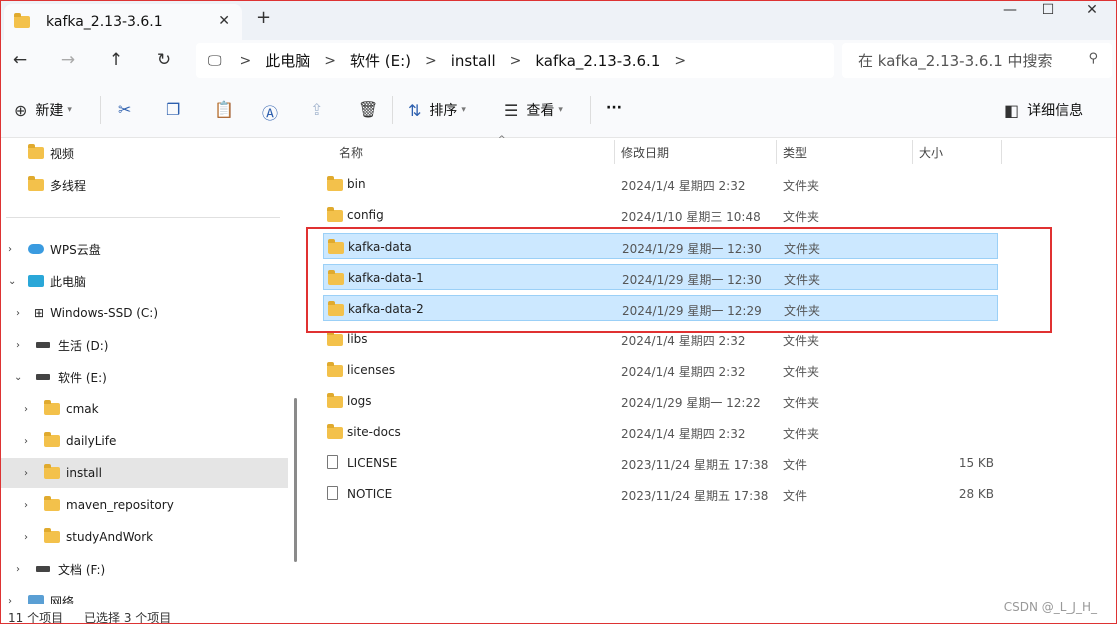 Image resolution: width=1117 pixels, height=624 pixels. What do you see at coordinates (597, 61) in the screenshot?
I see `breadcrumb-kafka: kafka_2.13-3.6.1` at bounding box center [597, 61].